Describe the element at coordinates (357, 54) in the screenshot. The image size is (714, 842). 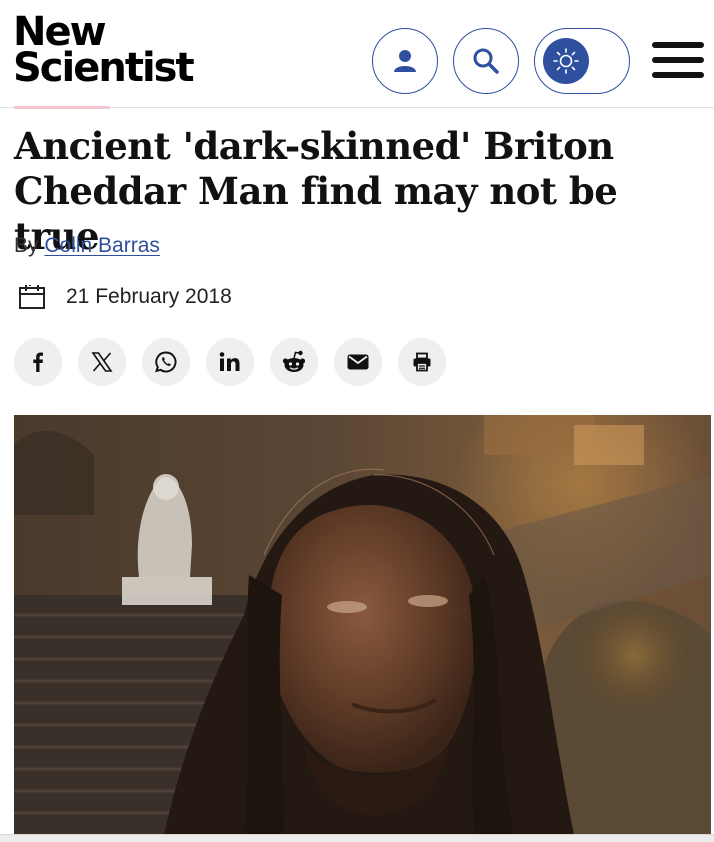
I see `site-header: New Scientist` at that location.